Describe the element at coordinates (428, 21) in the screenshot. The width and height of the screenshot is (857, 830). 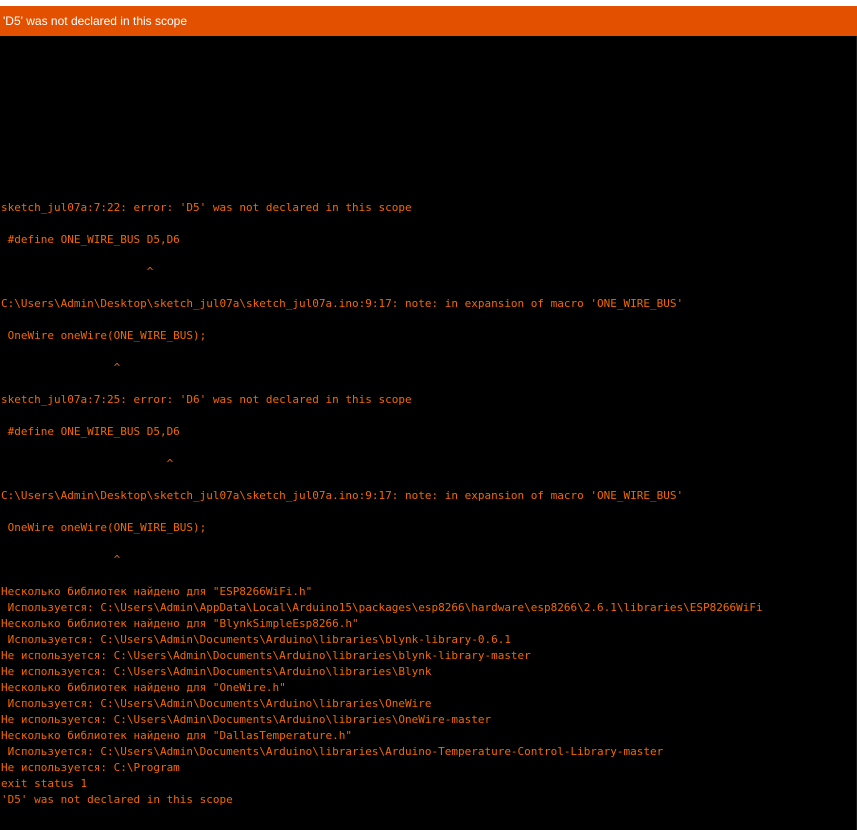
I see `error-status-bar: 'D5' was not declared in this scope` at that location.